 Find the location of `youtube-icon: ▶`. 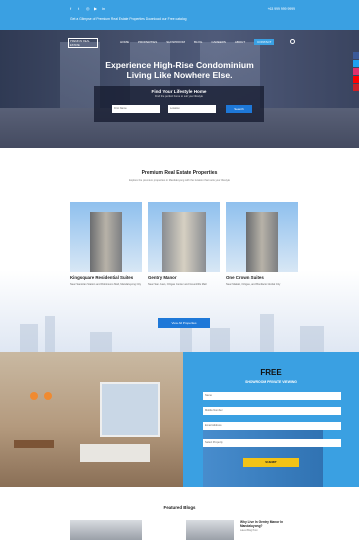

youtube-icon: ▶ is located at coordinates (96, 9).